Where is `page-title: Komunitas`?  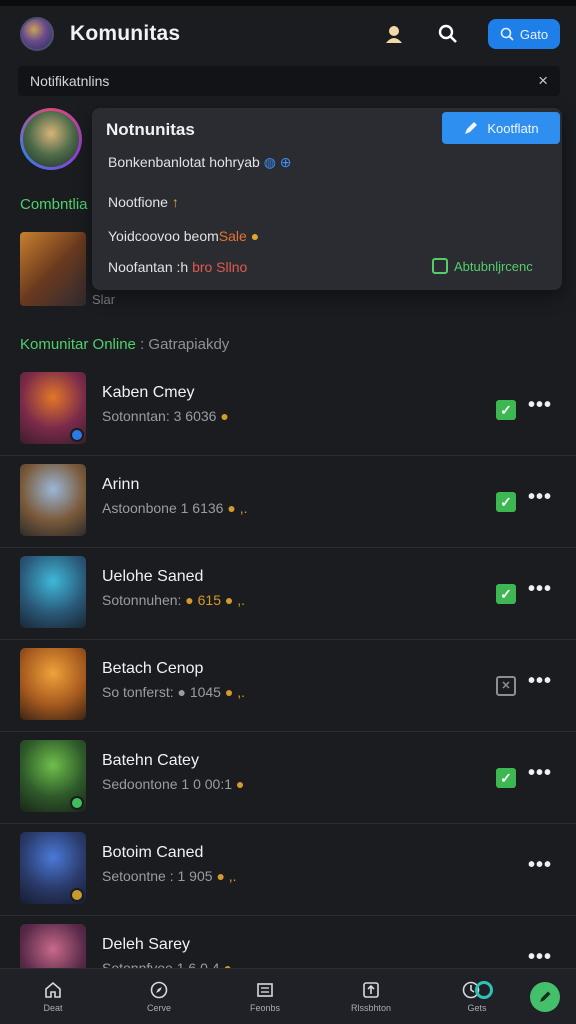
page-title: Komunitas is located at coordinates (125, 33).